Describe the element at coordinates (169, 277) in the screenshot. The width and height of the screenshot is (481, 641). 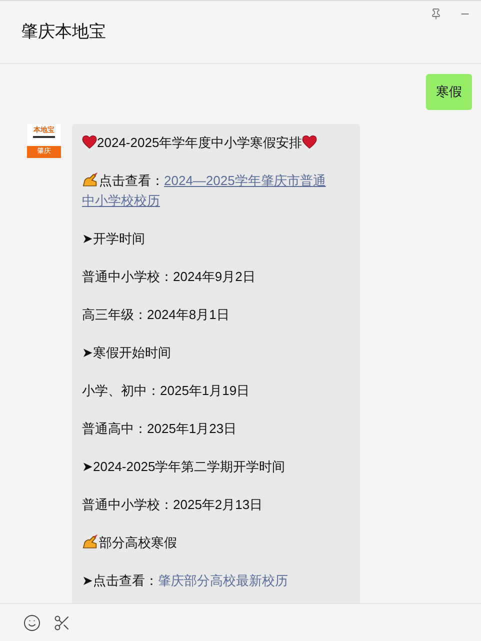
I see `message-text: 普通中小学校：2024年9月2日` at that location.